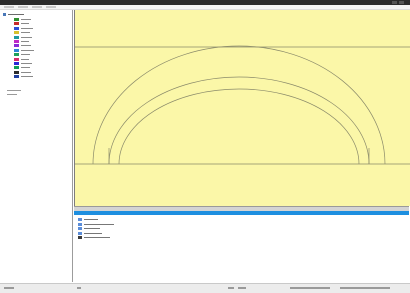  What do you see at coordinates (394, 2) in the screenshot?
I see `minimize-icon` at bounding box center [394, 2].